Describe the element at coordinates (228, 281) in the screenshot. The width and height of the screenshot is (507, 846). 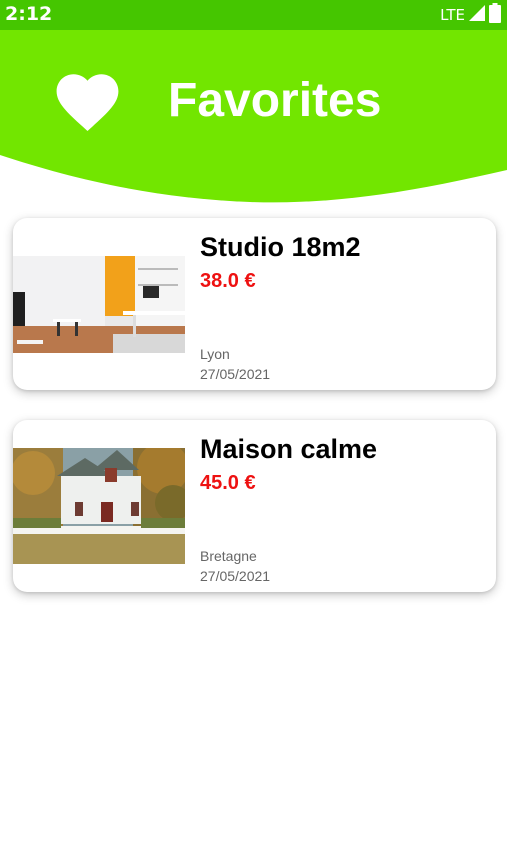
I see `listing-price: 38.0 €` at that location.